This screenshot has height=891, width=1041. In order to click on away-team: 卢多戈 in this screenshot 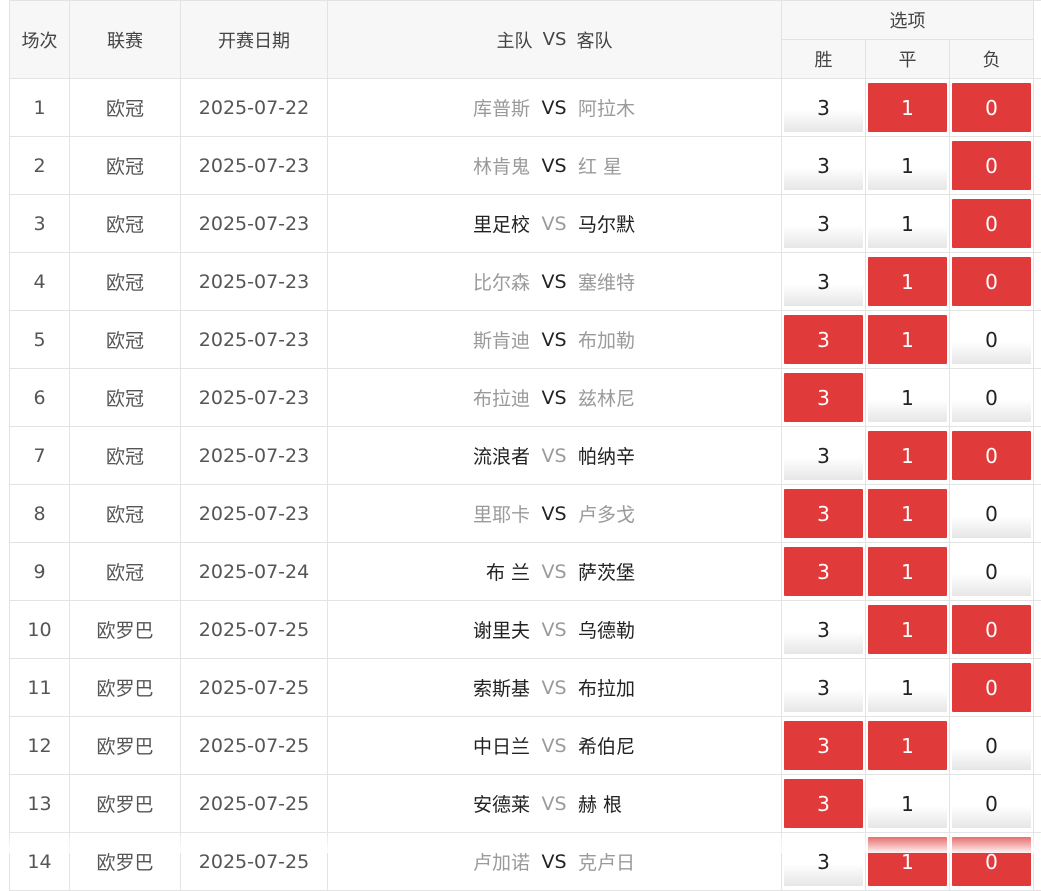, I will do `click(679, 513)`.